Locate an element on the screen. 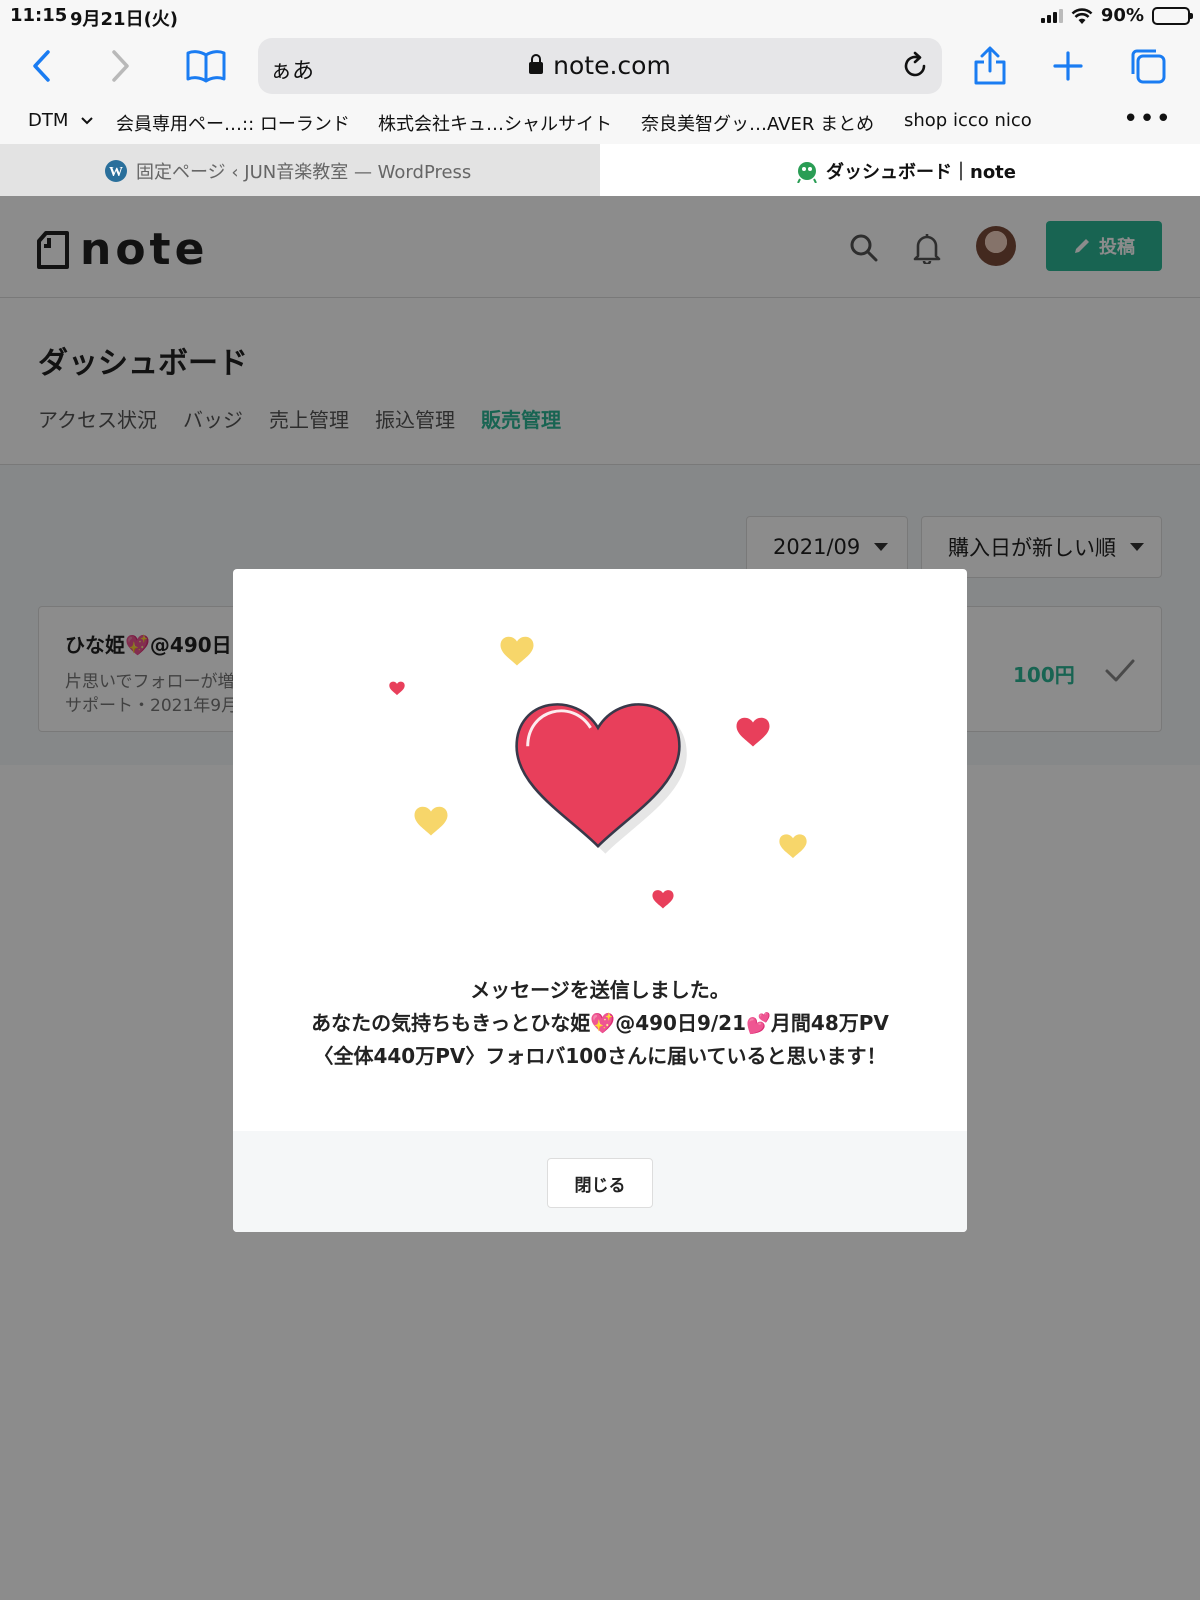  url-domain: note.com is located at coordinates (612, 65).